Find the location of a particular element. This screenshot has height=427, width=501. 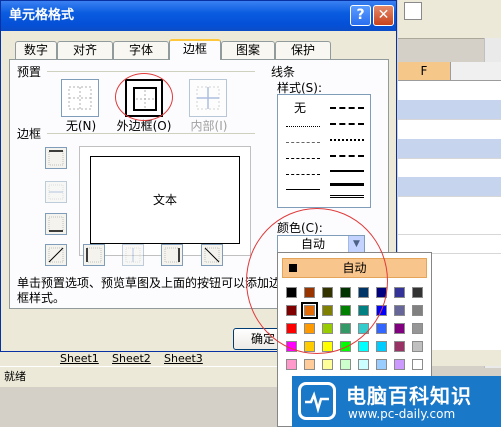

preset-inside-button is located at coordinates (208, 98).